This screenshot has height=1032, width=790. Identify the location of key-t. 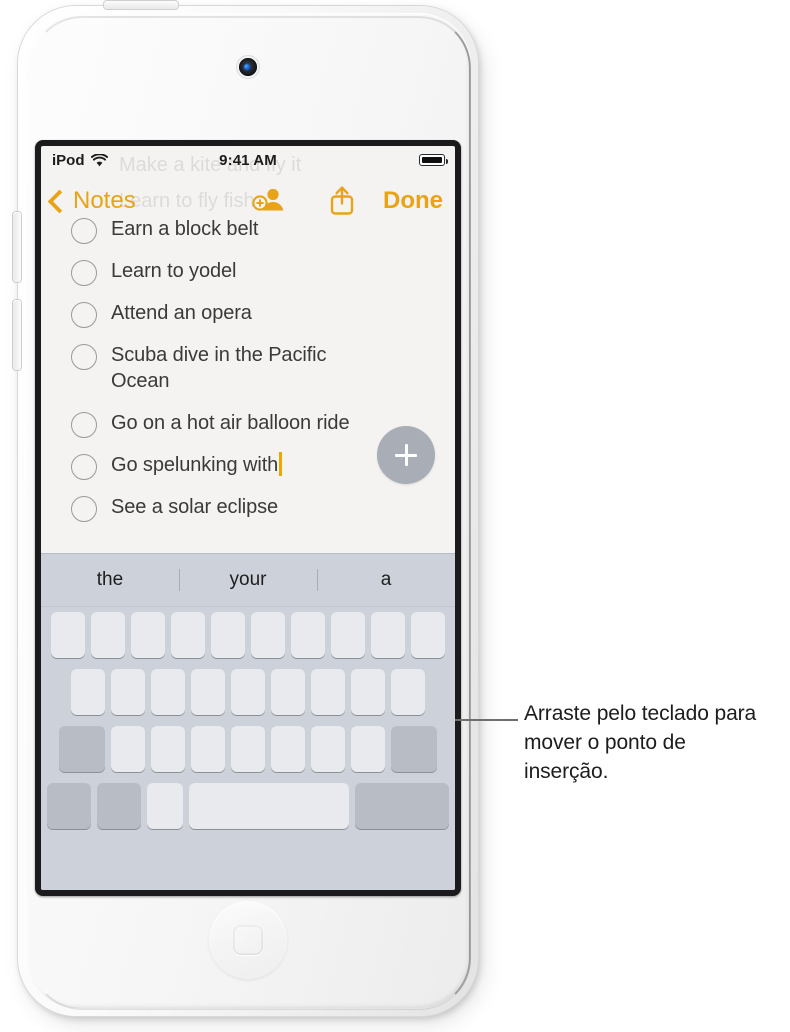
(228, 635).